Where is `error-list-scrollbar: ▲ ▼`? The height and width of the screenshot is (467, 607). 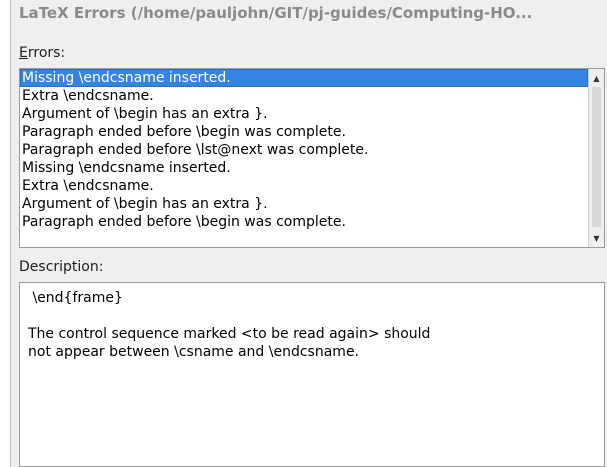
error-list-scrollbar: ▲ ▼ is located at coordinates (596, 158).